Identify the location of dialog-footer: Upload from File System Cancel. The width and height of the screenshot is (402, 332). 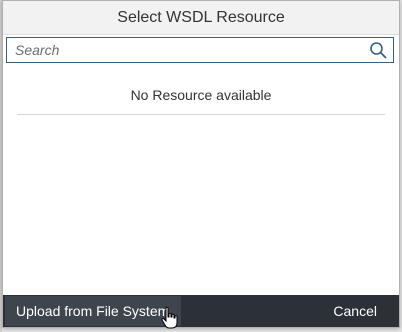
(201, 311).